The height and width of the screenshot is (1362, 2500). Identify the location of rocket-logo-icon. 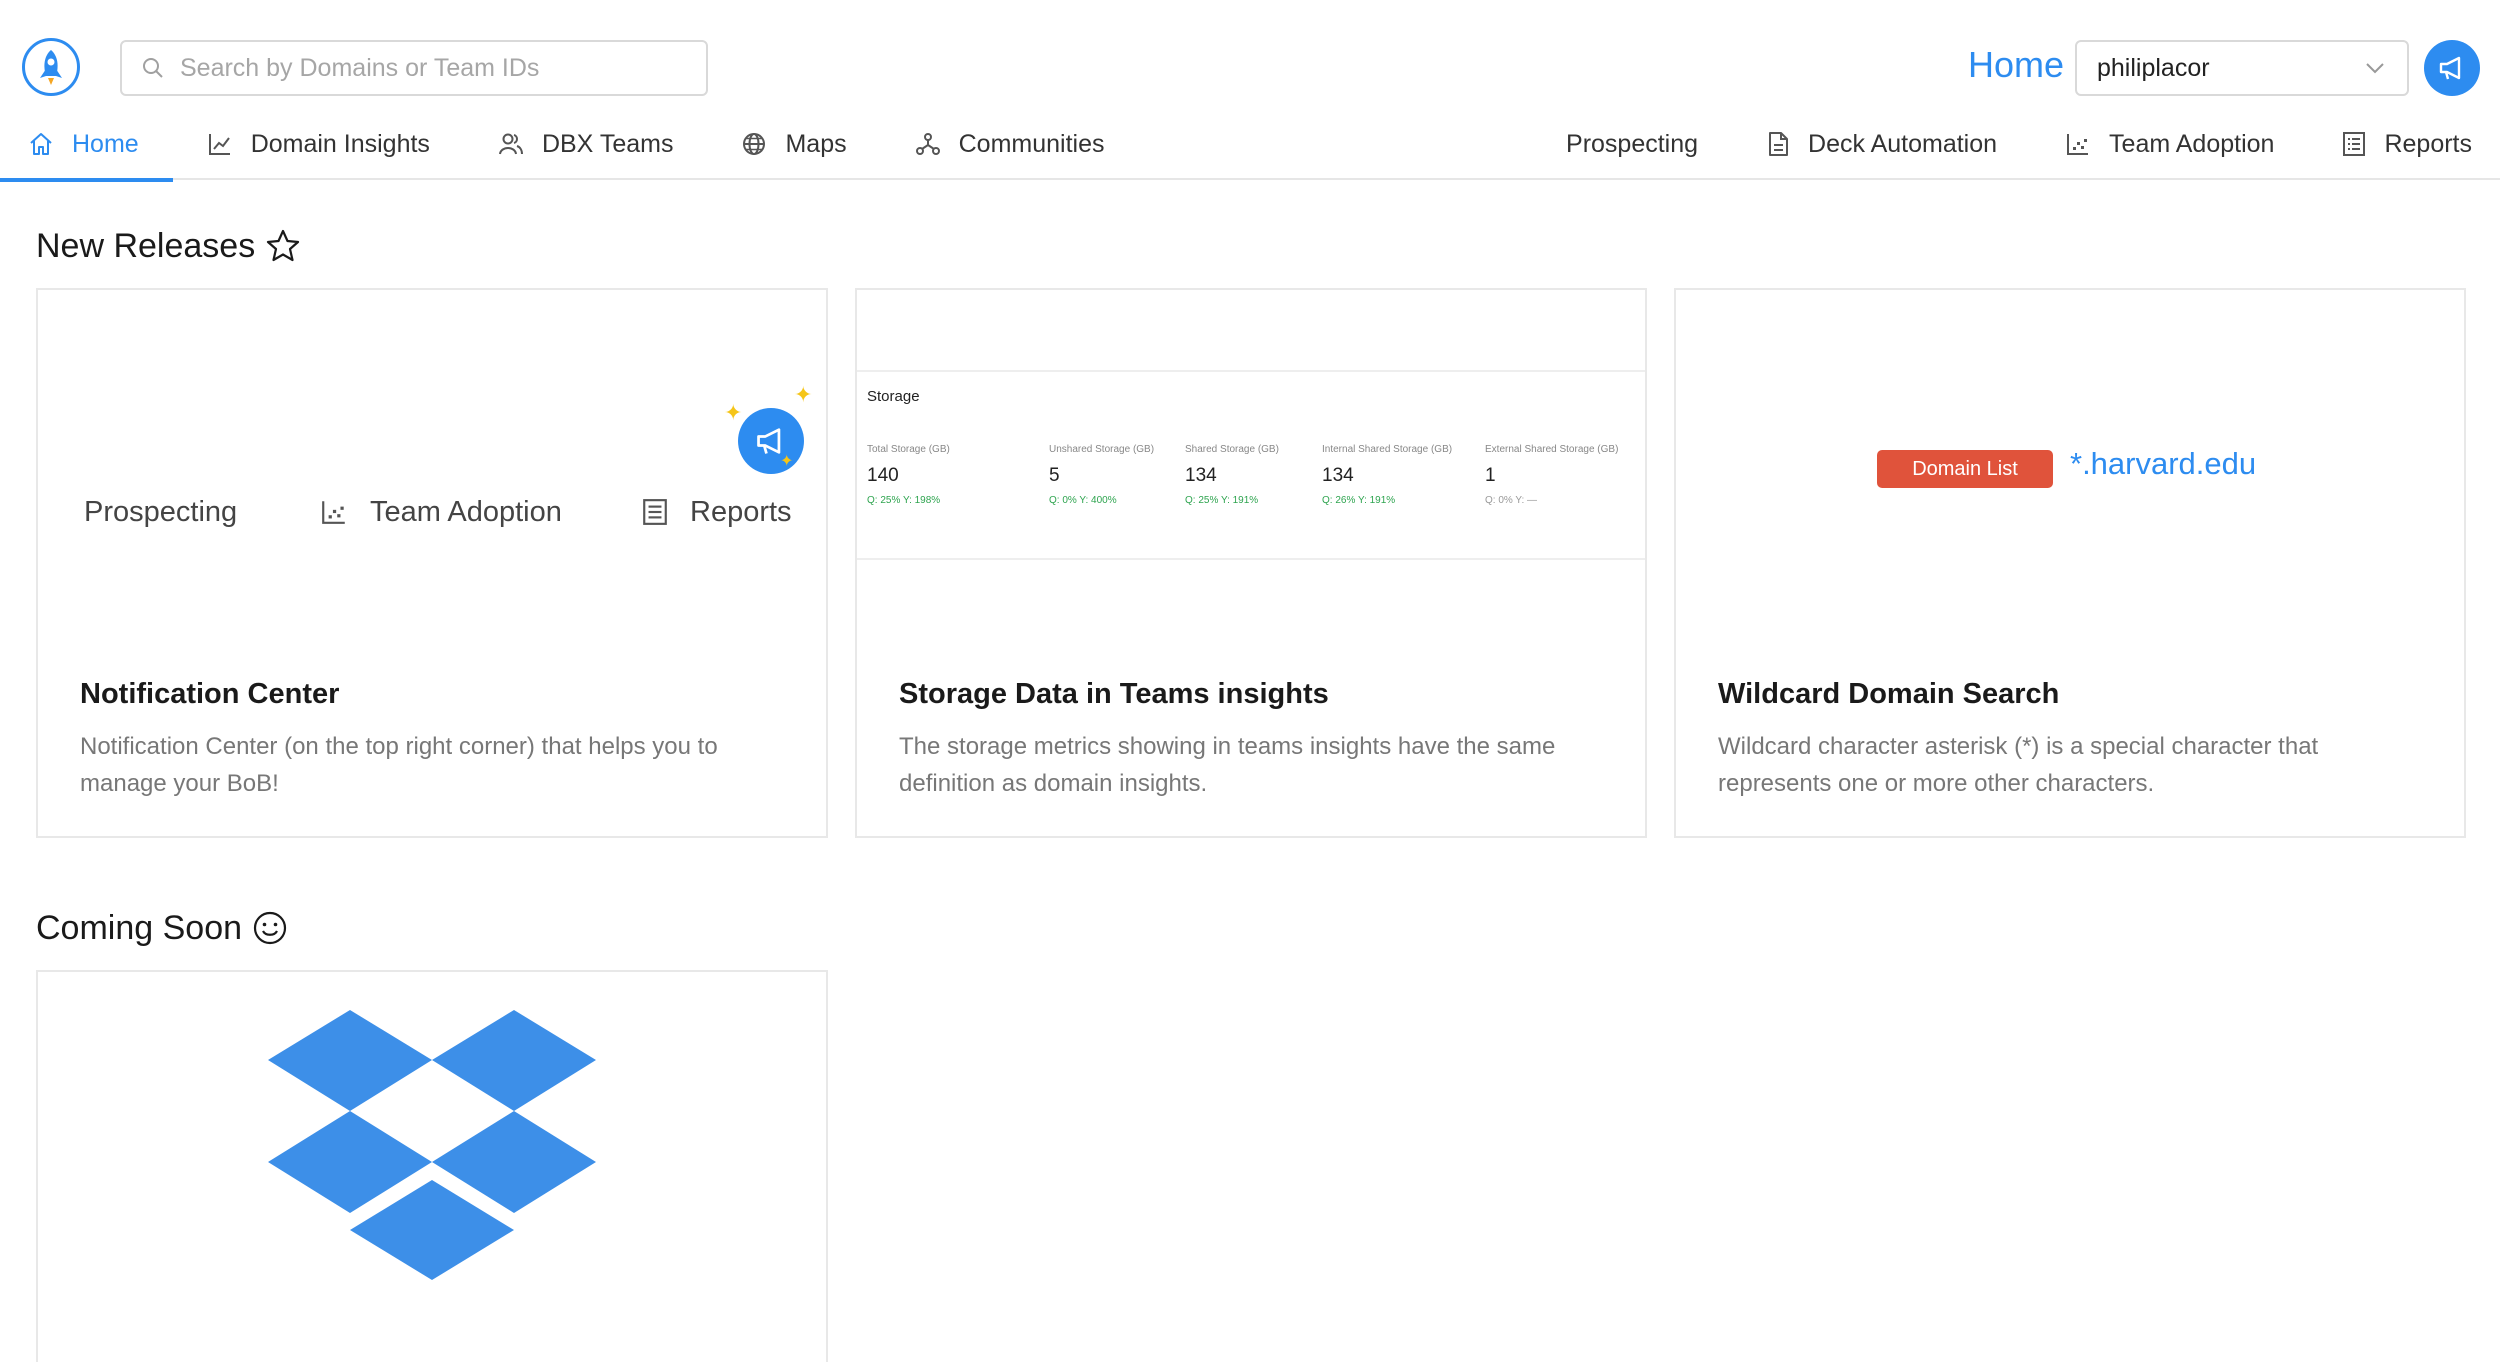
(51, 67).